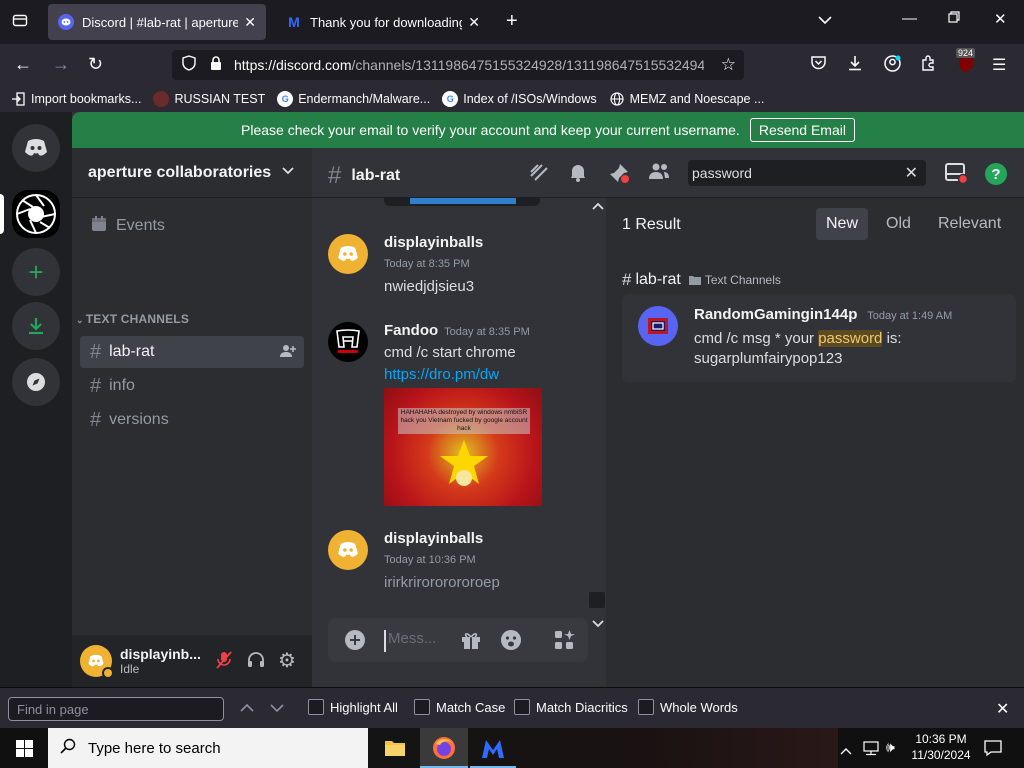  What do you see at coordinates (855, 65) in the screenshot?
I see `downloads-icon` at bounding box center [855, 65].